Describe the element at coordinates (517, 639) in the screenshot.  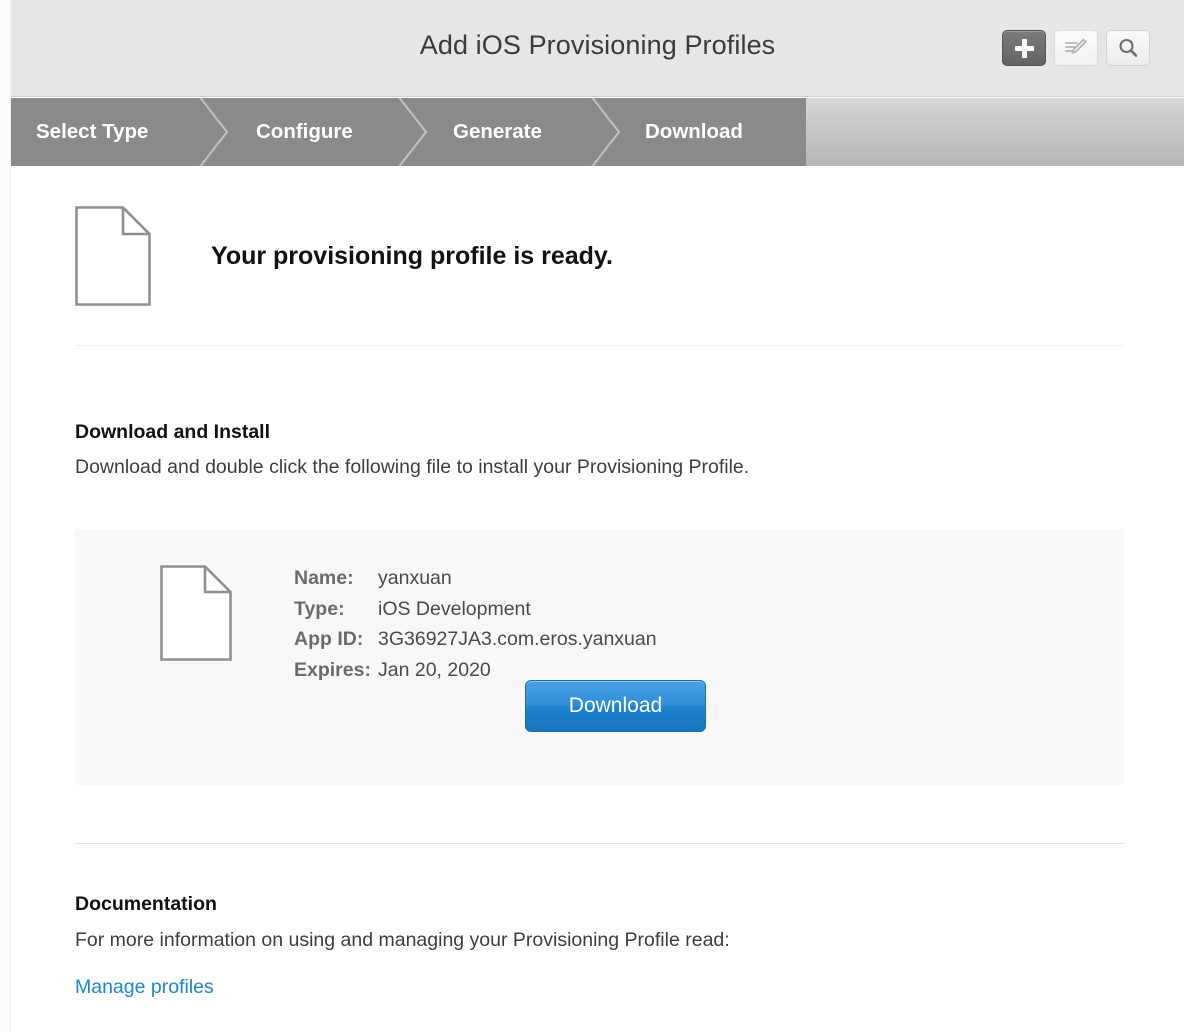
I see `profile-field-app-id-value: 3G36927JA3.com.eros.yanxuan` at that location.